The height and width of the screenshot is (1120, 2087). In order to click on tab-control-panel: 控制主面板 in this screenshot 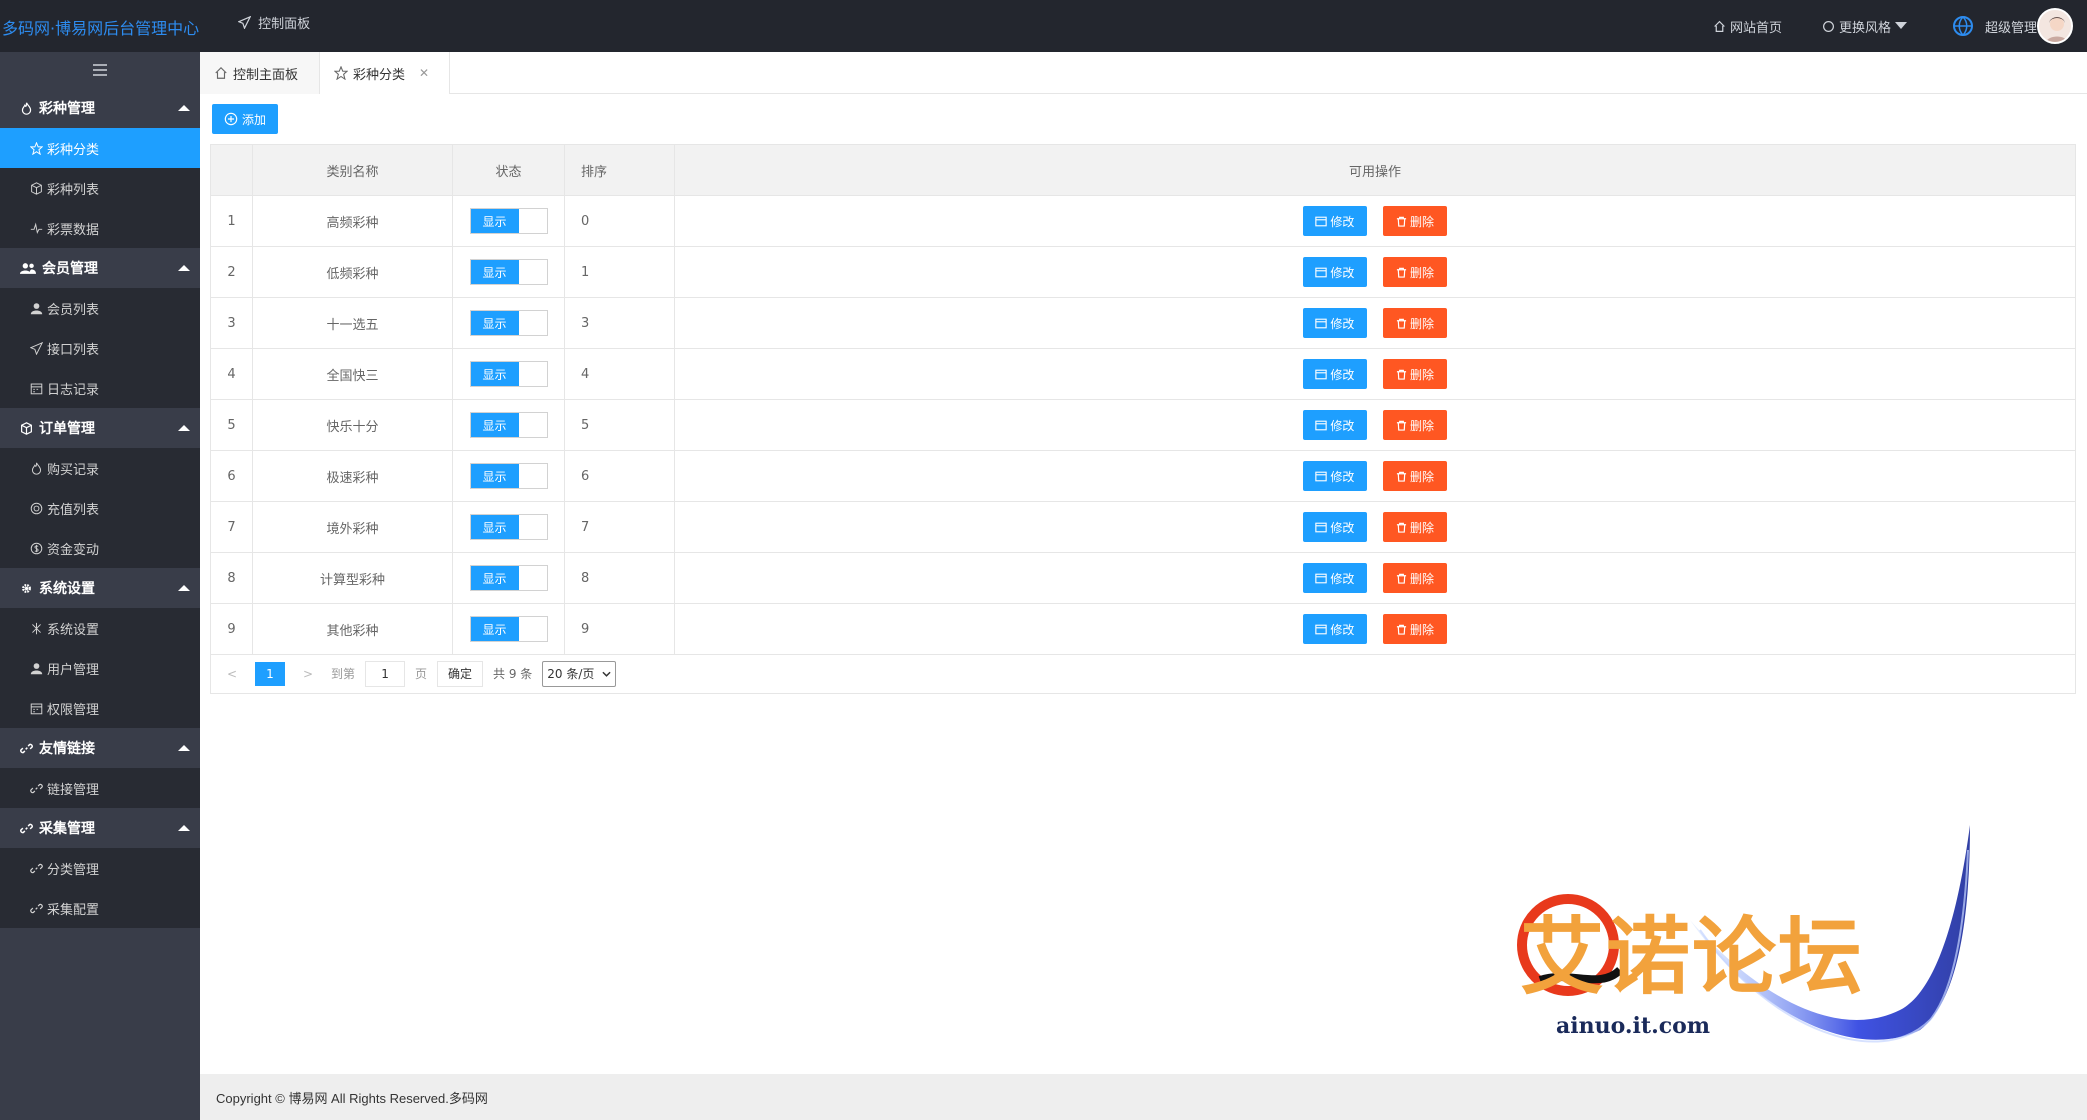, I will do `click(260, 73)`.